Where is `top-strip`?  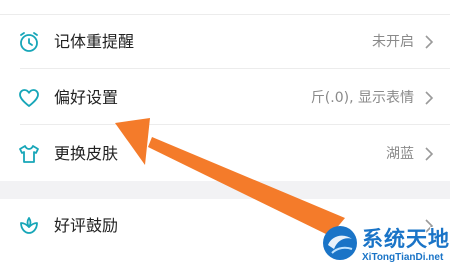 top-strip is located at coordinates (225, 7).